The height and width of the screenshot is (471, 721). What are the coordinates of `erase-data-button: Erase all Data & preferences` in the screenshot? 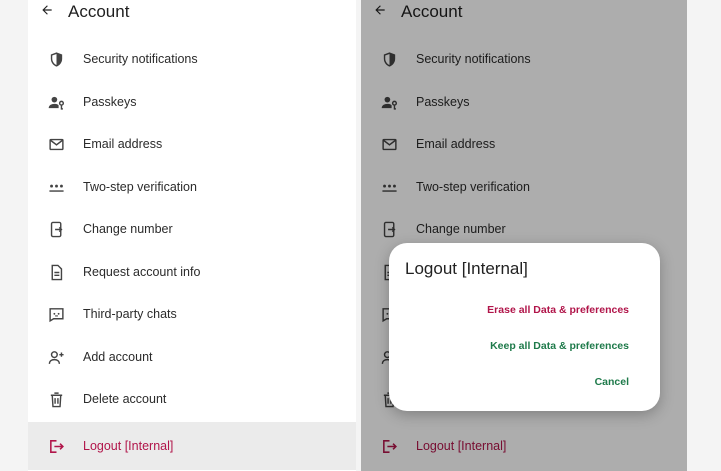 It's located at (558, 310).